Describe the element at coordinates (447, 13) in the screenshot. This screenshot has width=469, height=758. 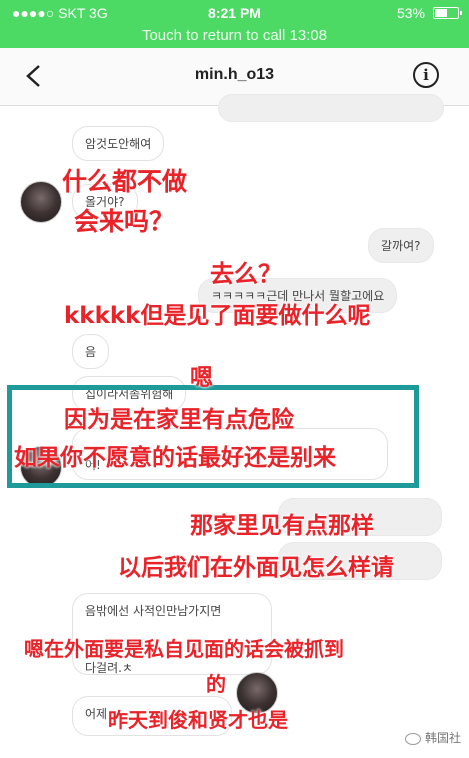
I see `battery-icon` at that location.